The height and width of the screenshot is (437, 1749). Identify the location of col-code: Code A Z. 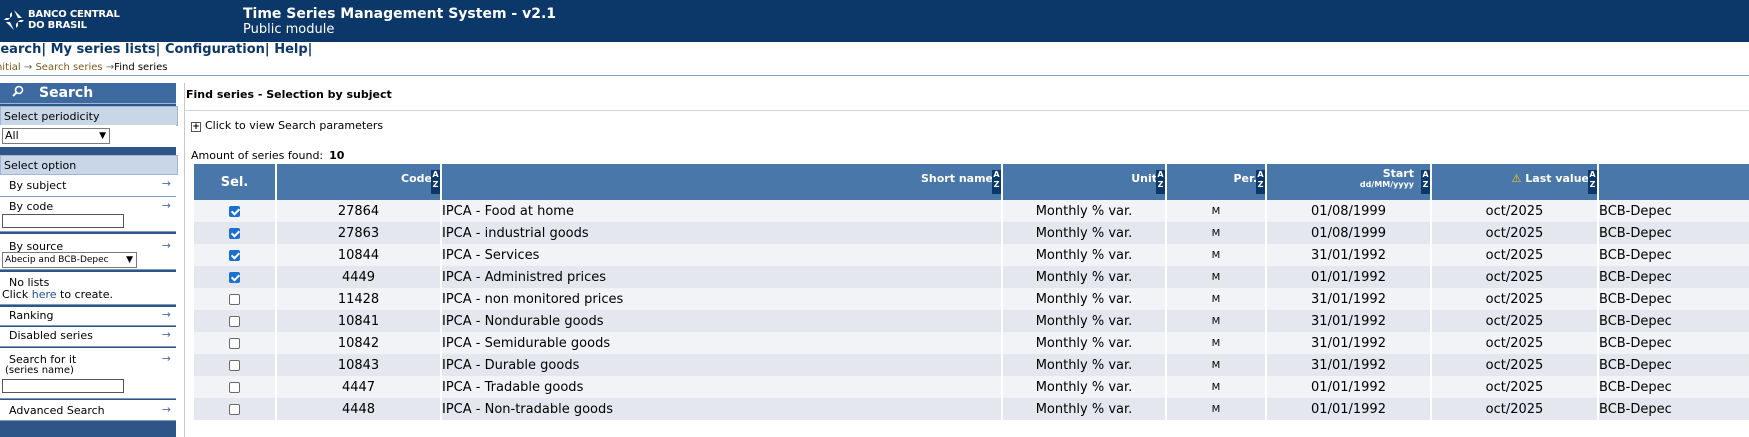
(359, 182).